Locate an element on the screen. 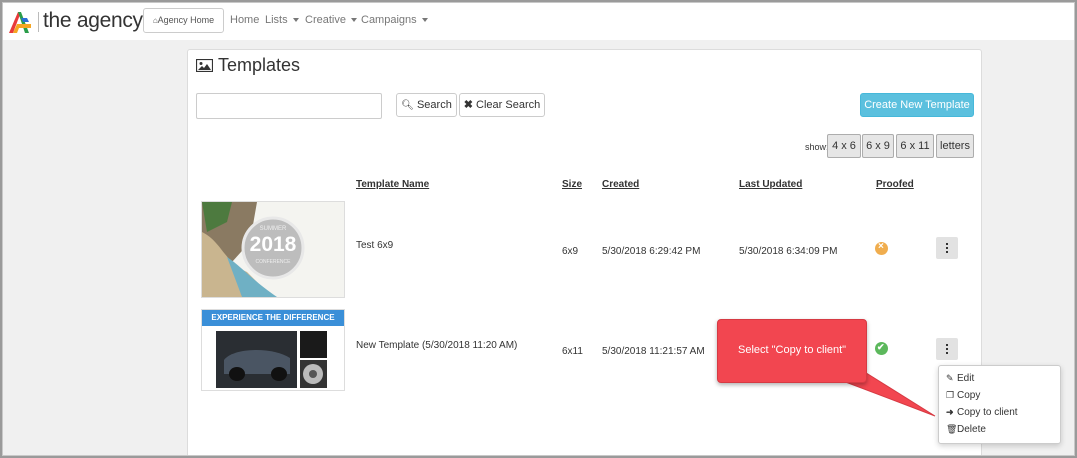 The width and height of the screenshot is (1077, 458). header-last-updated: Last Updated is located at coordinates (770, 184).